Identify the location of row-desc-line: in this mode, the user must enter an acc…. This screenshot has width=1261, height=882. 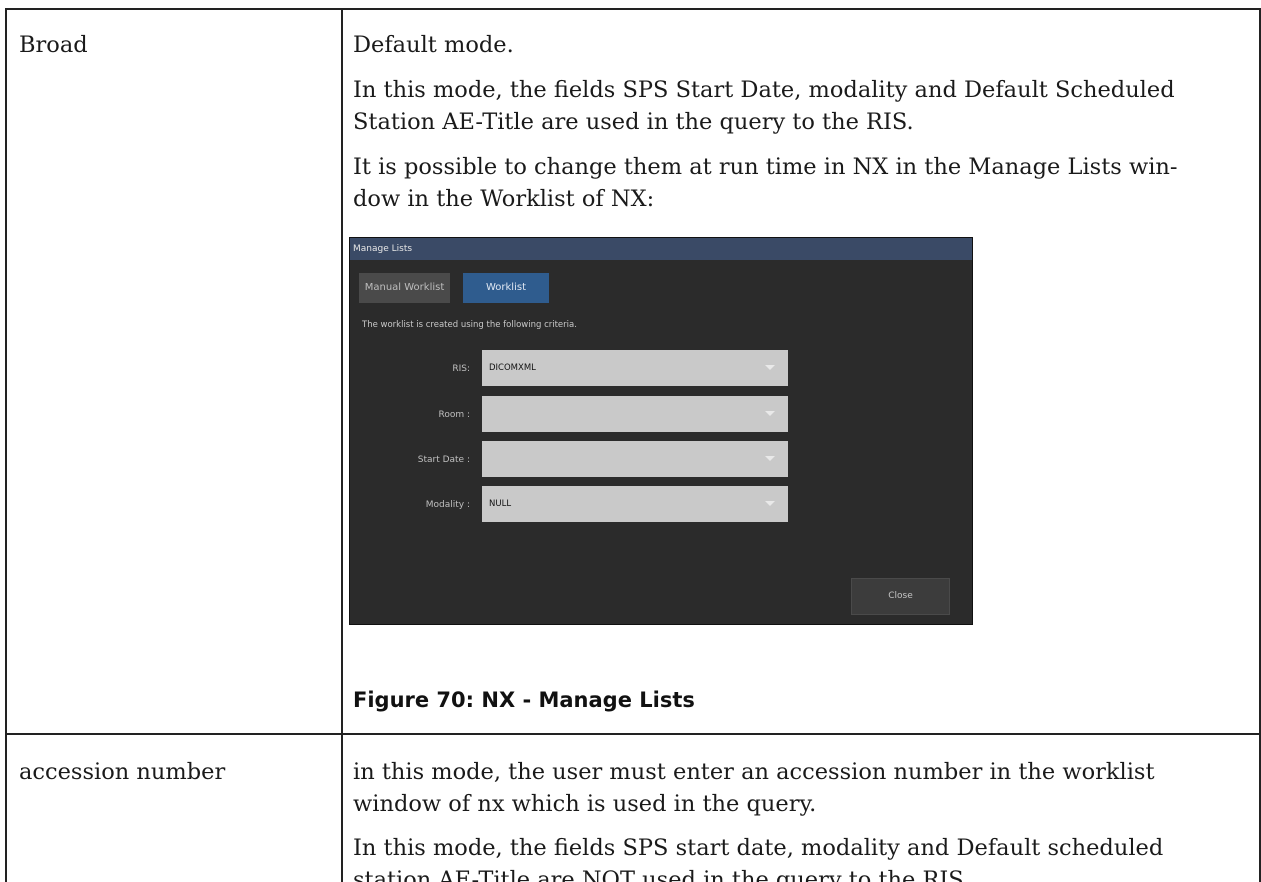
(754, 772).